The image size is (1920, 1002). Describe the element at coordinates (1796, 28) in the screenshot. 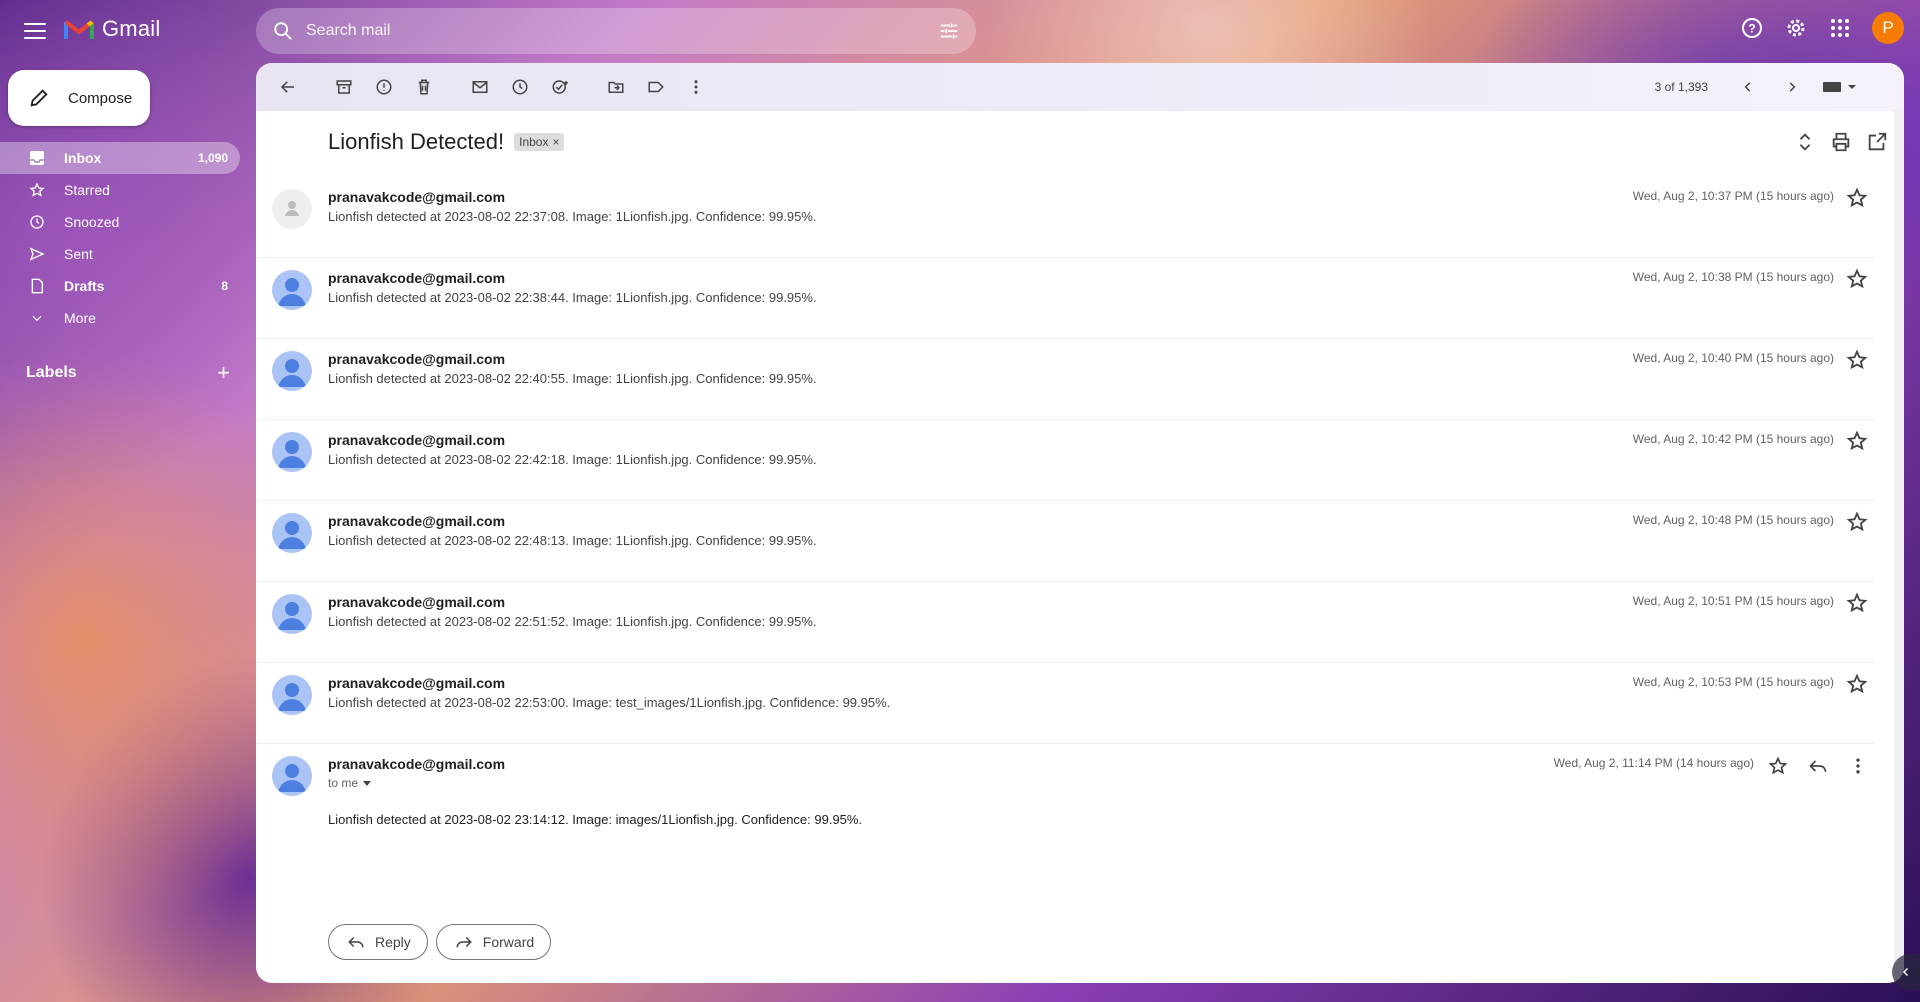

I see `settings-gear-icon` at that location.